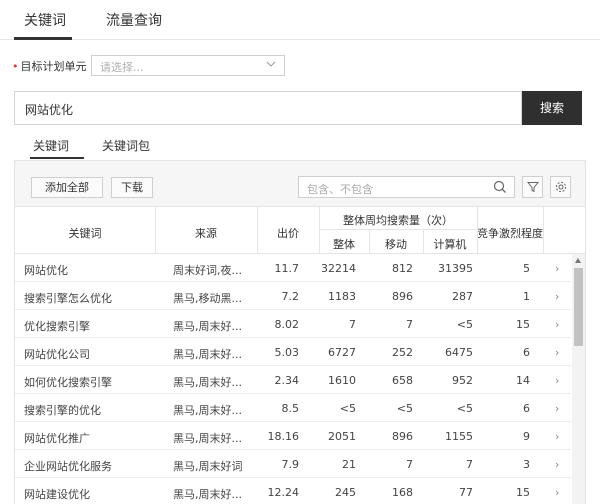 The image size is (600, 504). Describe the element at coordinates (300, 144) in the screenshot. I see `sub-tab-bar: 关键词 关键词包` at that location.